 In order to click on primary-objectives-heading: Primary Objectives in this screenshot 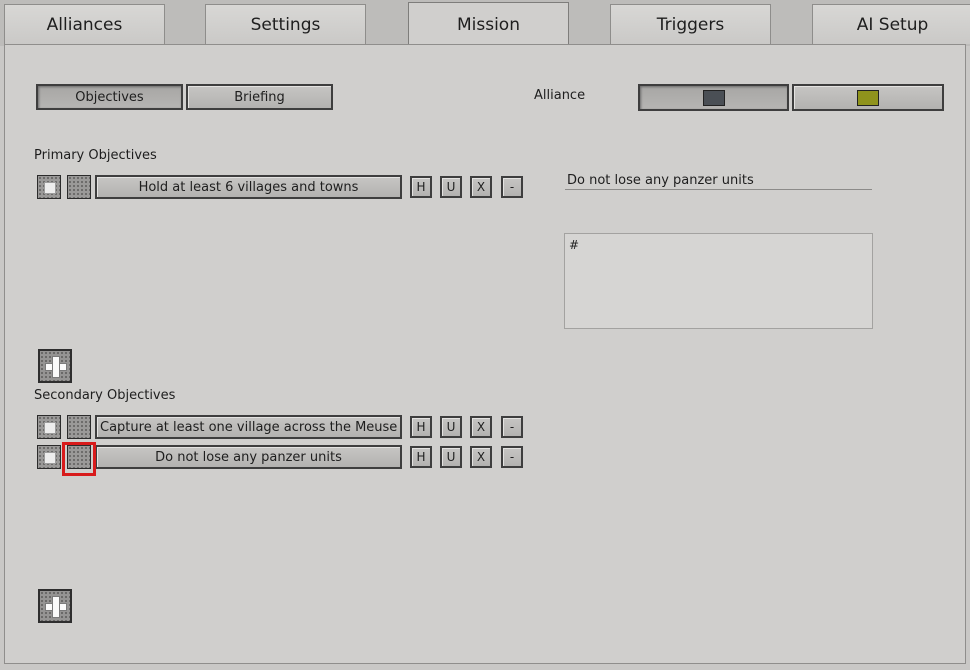, I will do `click(95, 155)`.